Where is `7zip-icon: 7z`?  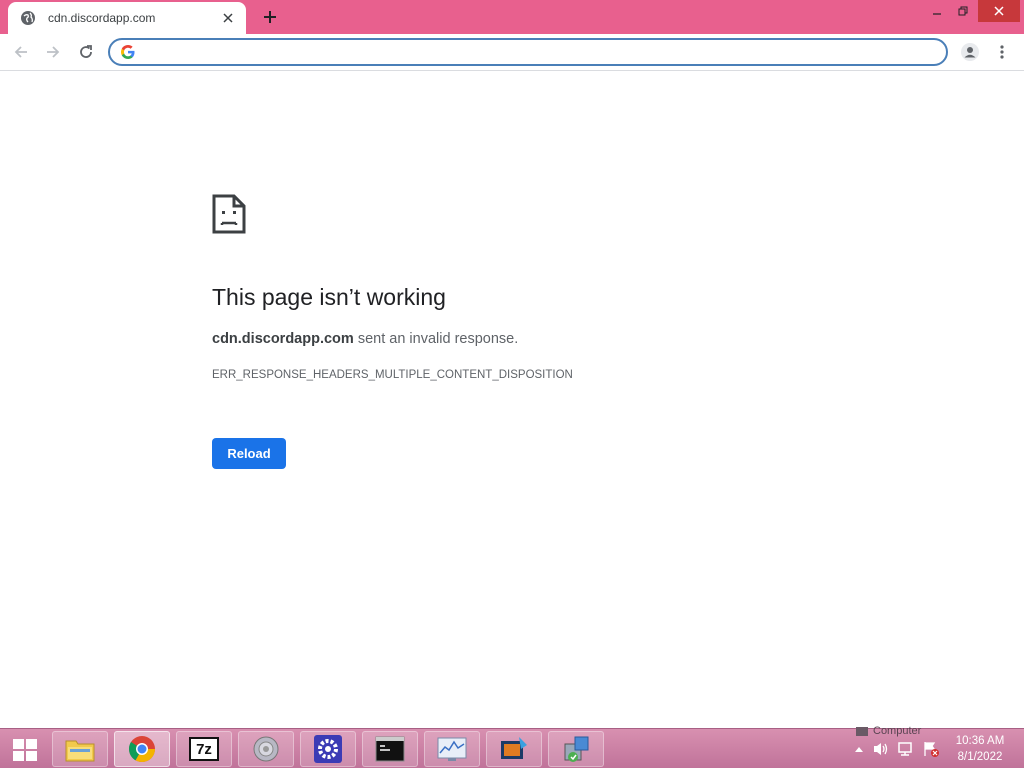
7zip-icon: 7z is located at coordinates (204, 749).